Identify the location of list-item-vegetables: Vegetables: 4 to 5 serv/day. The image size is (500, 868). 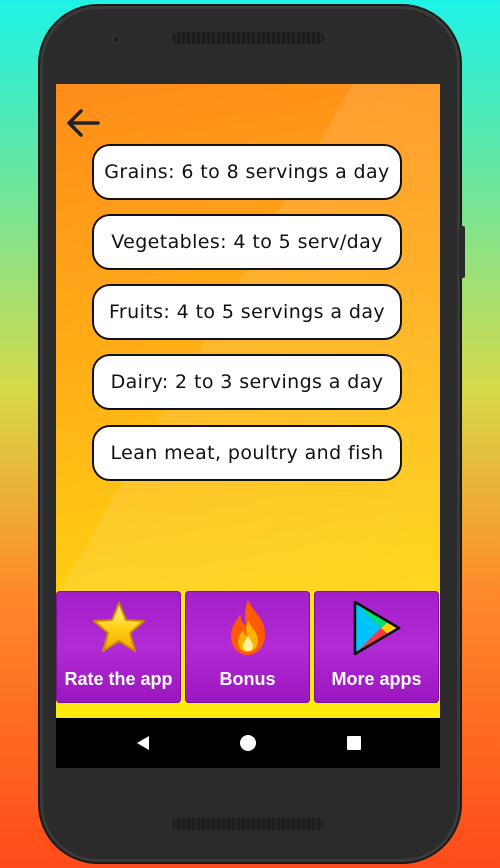
(247, 242).